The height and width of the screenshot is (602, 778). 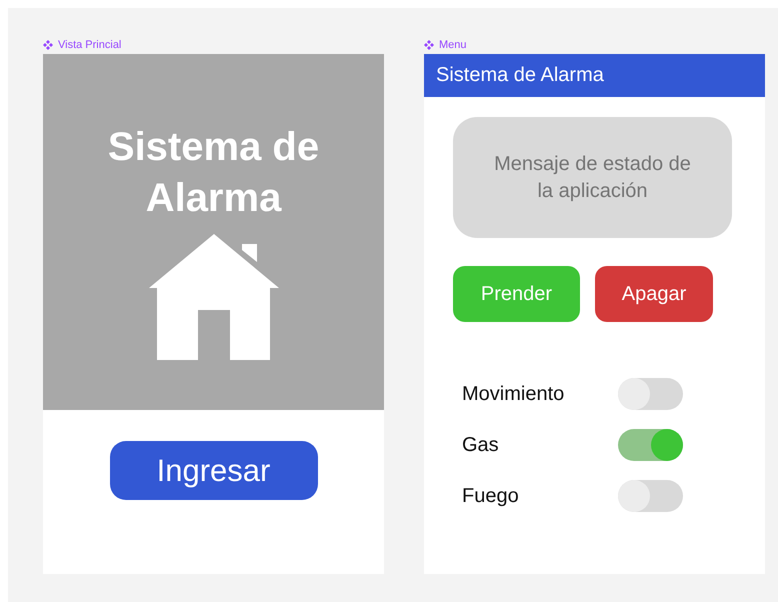 What do you see at coordinates (654, 294) in the screenshot?
I see `turn-off-button: Apagar` at bounding box center [654, 294].